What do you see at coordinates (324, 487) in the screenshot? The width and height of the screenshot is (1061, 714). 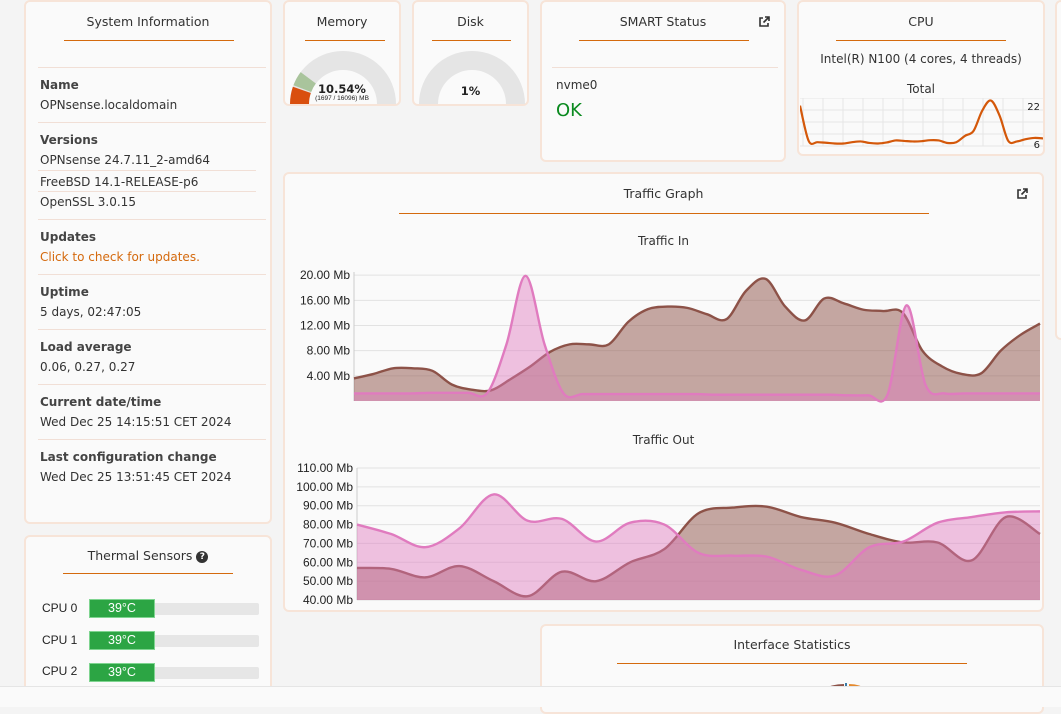 I see `y-tick-label: 100.00 Mb` at bounding box center [324, 487].